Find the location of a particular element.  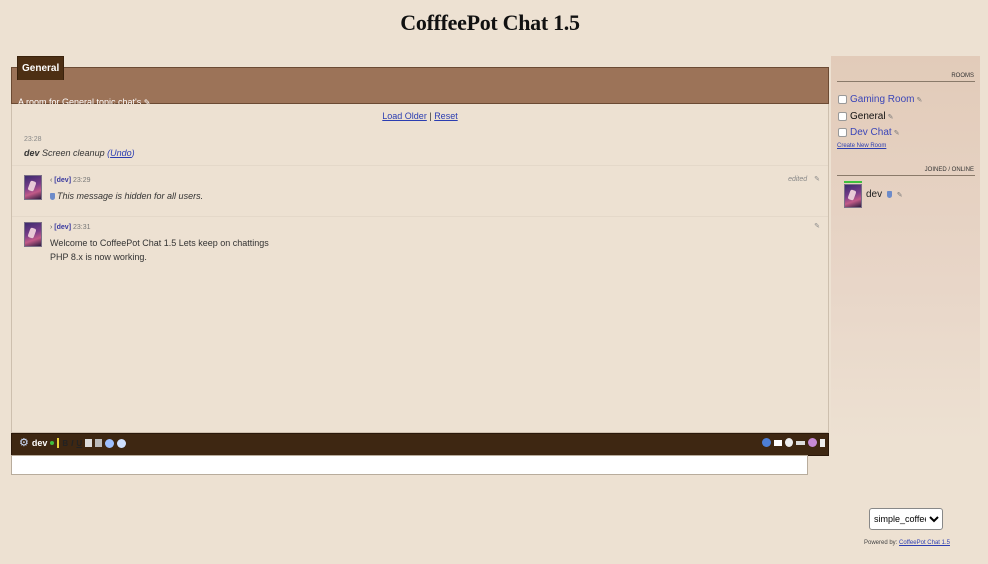

collapse-arrow-icon: ‹ is located at coordinates (51, 180).